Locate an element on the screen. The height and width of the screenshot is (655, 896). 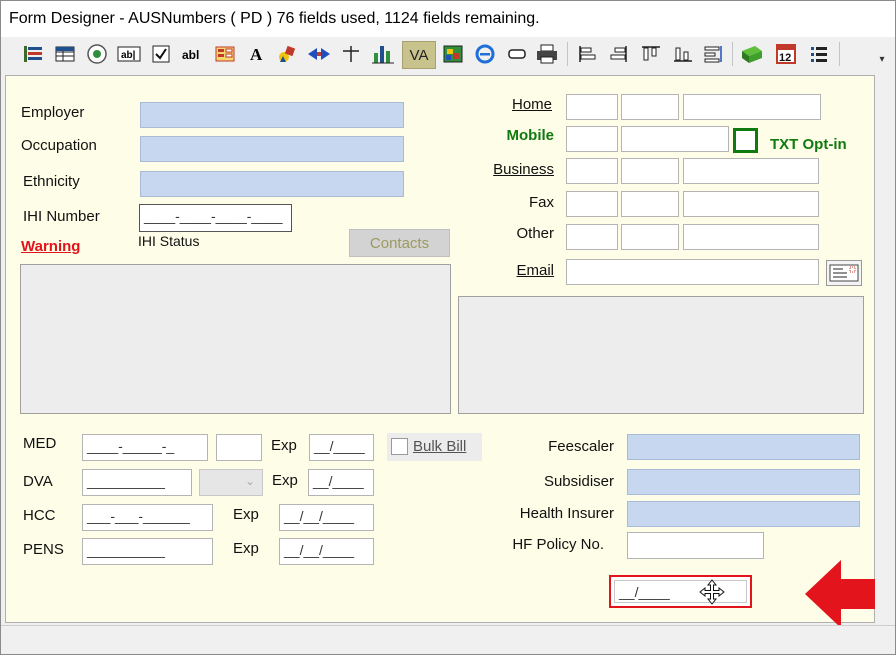
ihi-number-field: ____-____-____-____ is located at coordinates (215, 218).